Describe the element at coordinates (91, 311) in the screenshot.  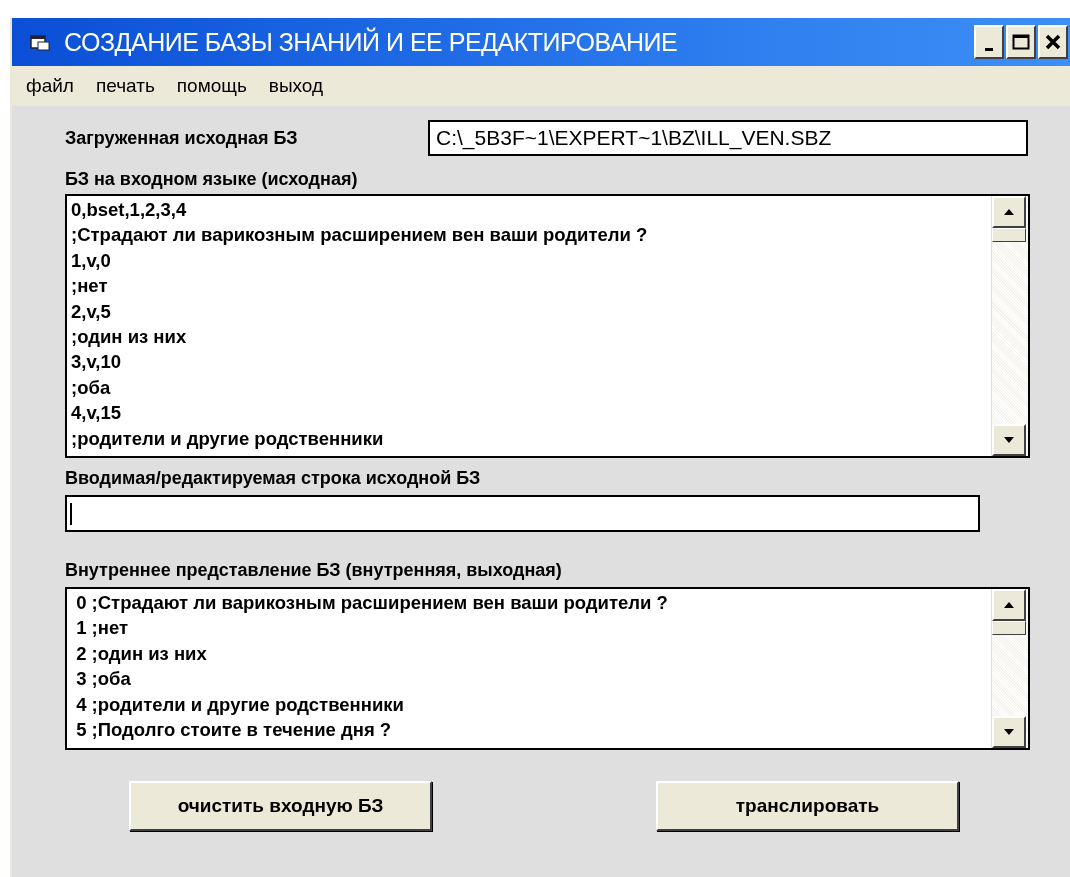
I see `list-line: 2,v,5` at that location.